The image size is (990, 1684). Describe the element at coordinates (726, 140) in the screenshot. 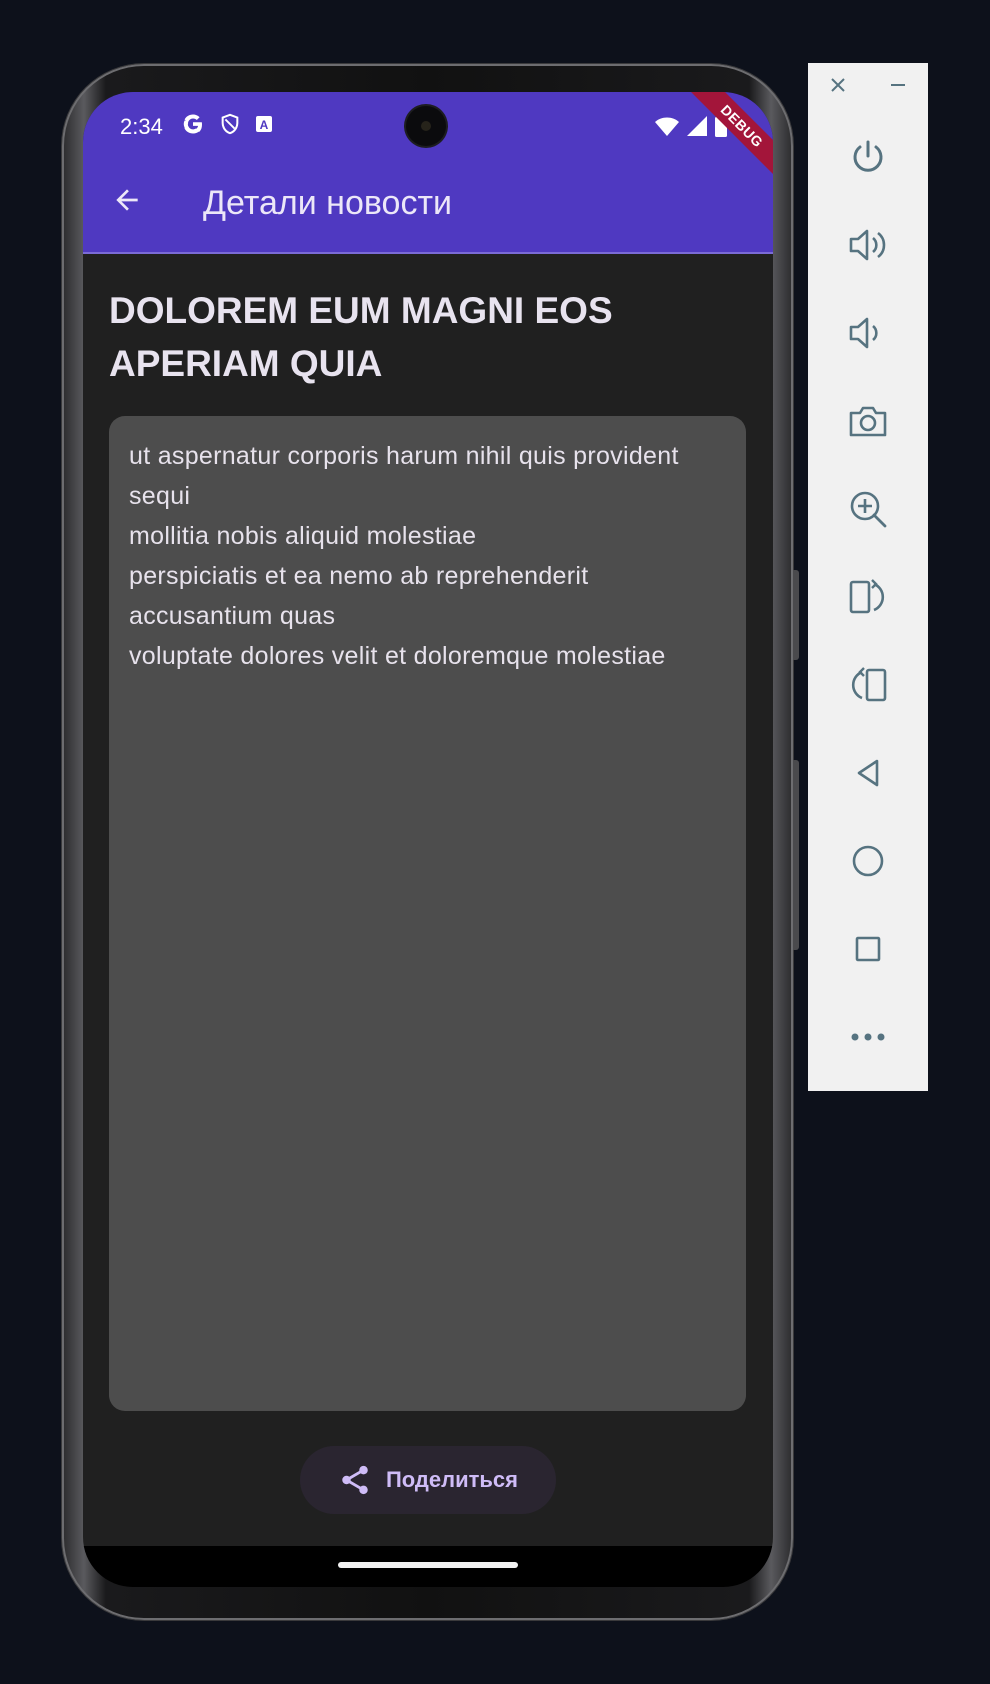

I see `debug-banner: DEBUG` at that location.